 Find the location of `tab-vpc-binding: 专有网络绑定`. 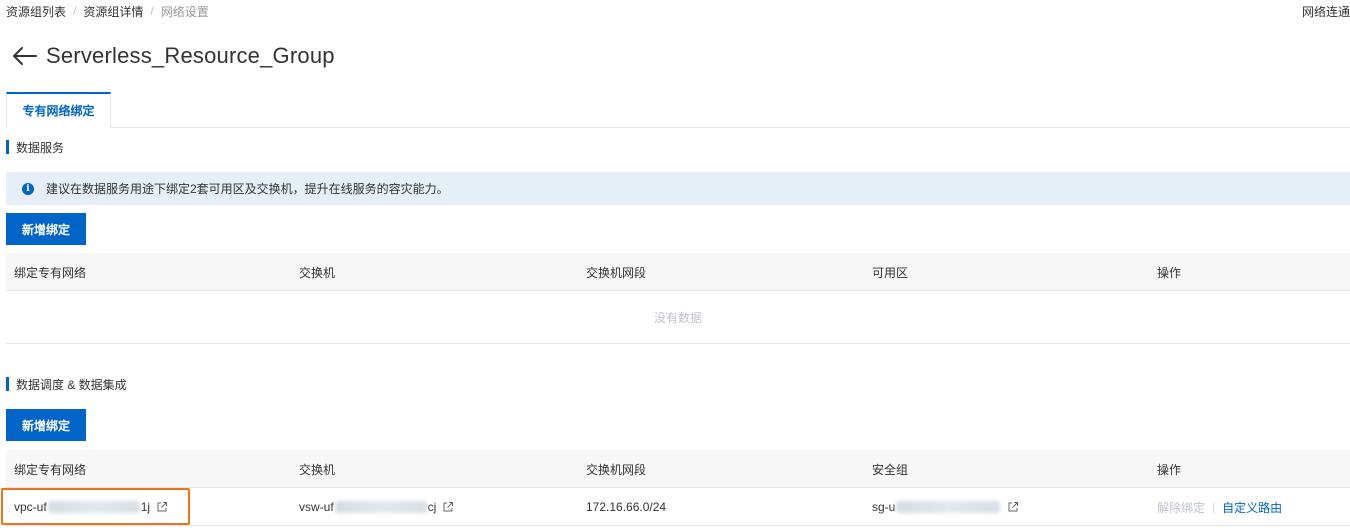

tab-vpc-binding: 专有网络绑定 is located at coordinates (58, 110).